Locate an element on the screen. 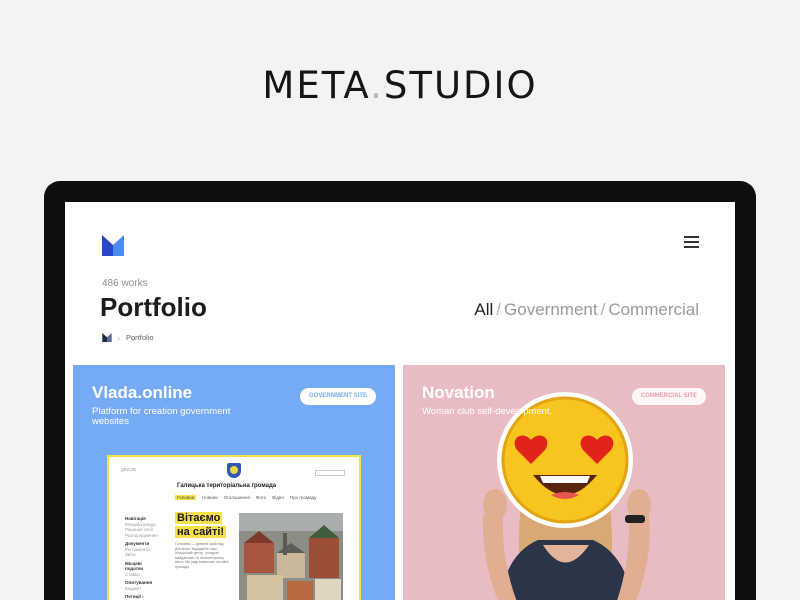 Image resolution: width=800 pixels, height=600 pixels. category-badge: COMMERCIAL SITE is located at coordinates (668, 396).